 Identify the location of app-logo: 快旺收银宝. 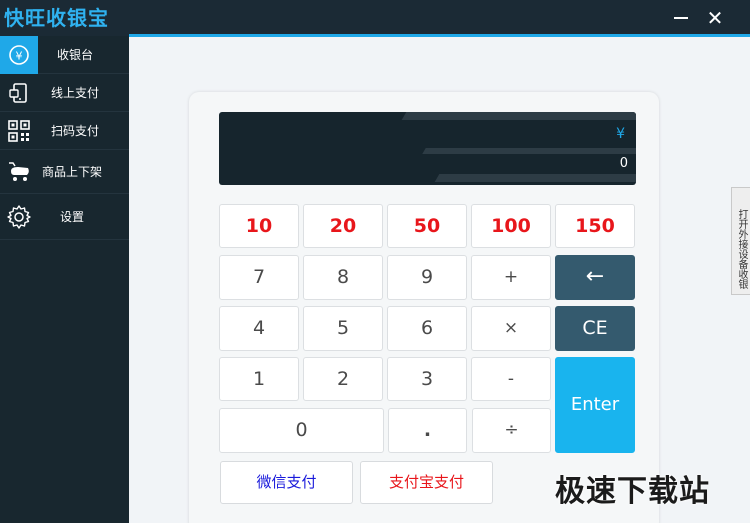
(56, 18).